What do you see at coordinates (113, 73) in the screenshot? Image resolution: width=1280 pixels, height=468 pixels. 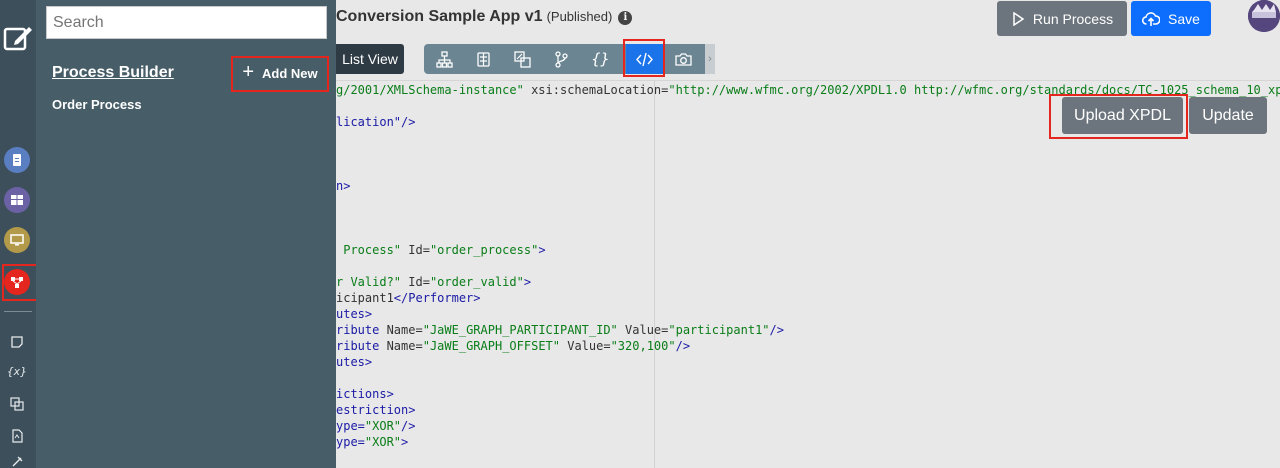 I see `process-builder-title: Process Builder` at bounding box center [113, 73].